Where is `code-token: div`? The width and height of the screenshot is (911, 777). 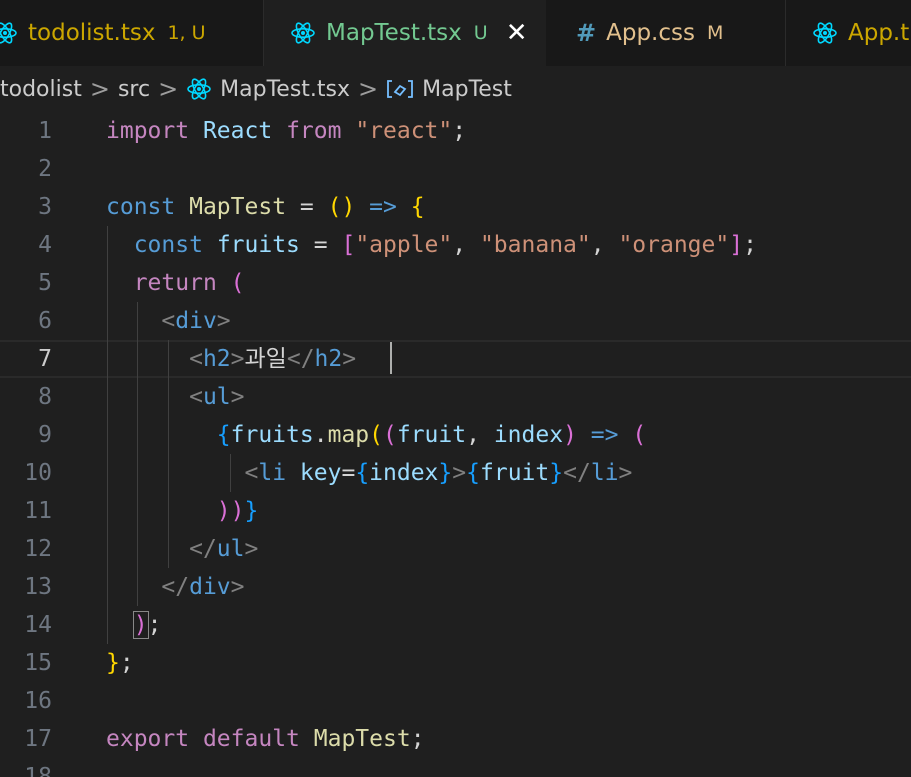
code-token: div is located at coordinates (196, 321).